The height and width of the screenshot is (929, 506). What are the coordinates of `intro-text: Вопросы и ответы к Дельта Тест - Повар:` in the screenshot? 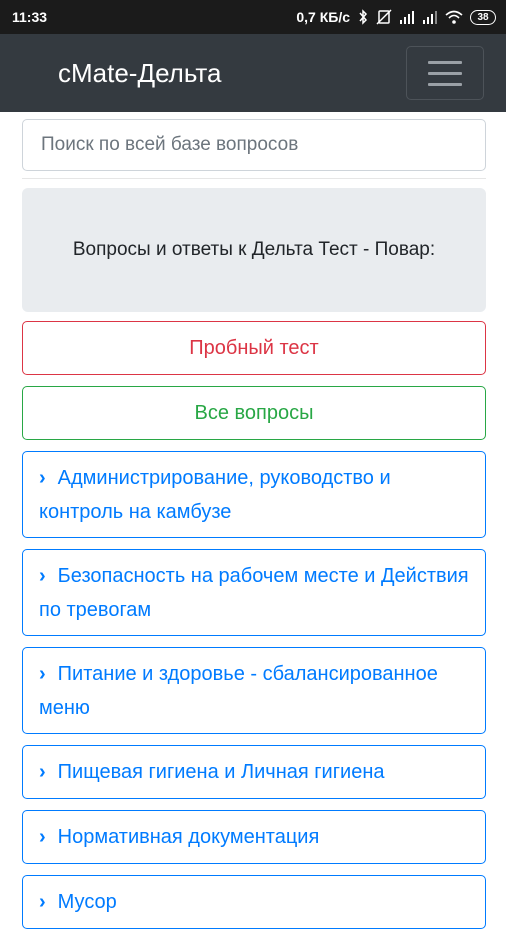 It's located at (254, 249).